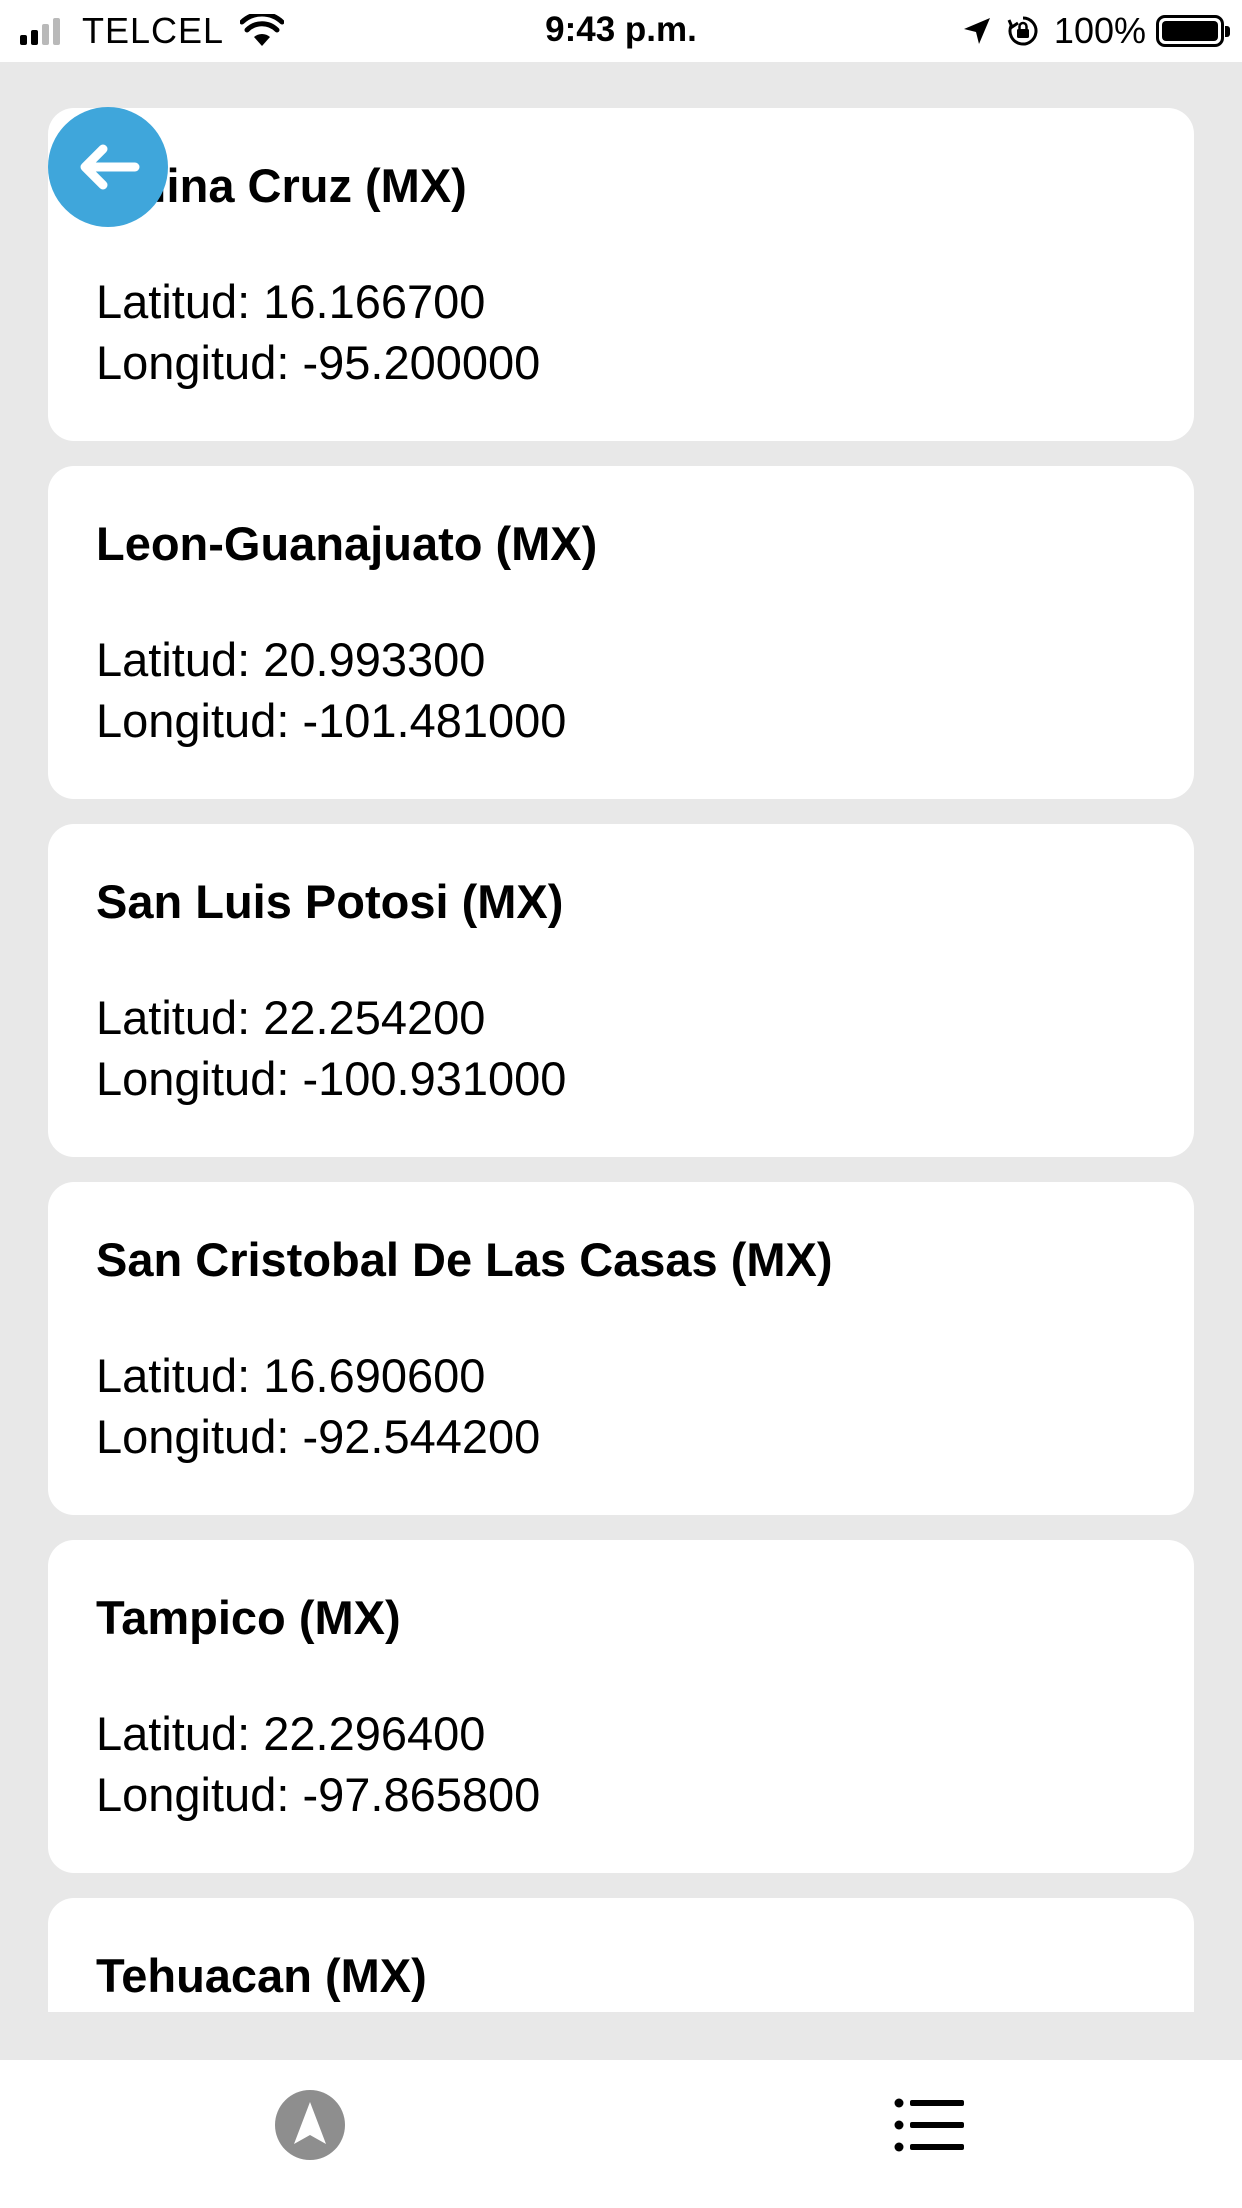 This screenshot has width=1242, height=2208. Describe the element at coordinates (318, 362) in the screenshot. I see `longitude-text: Longitud: -95.200000` at that location.